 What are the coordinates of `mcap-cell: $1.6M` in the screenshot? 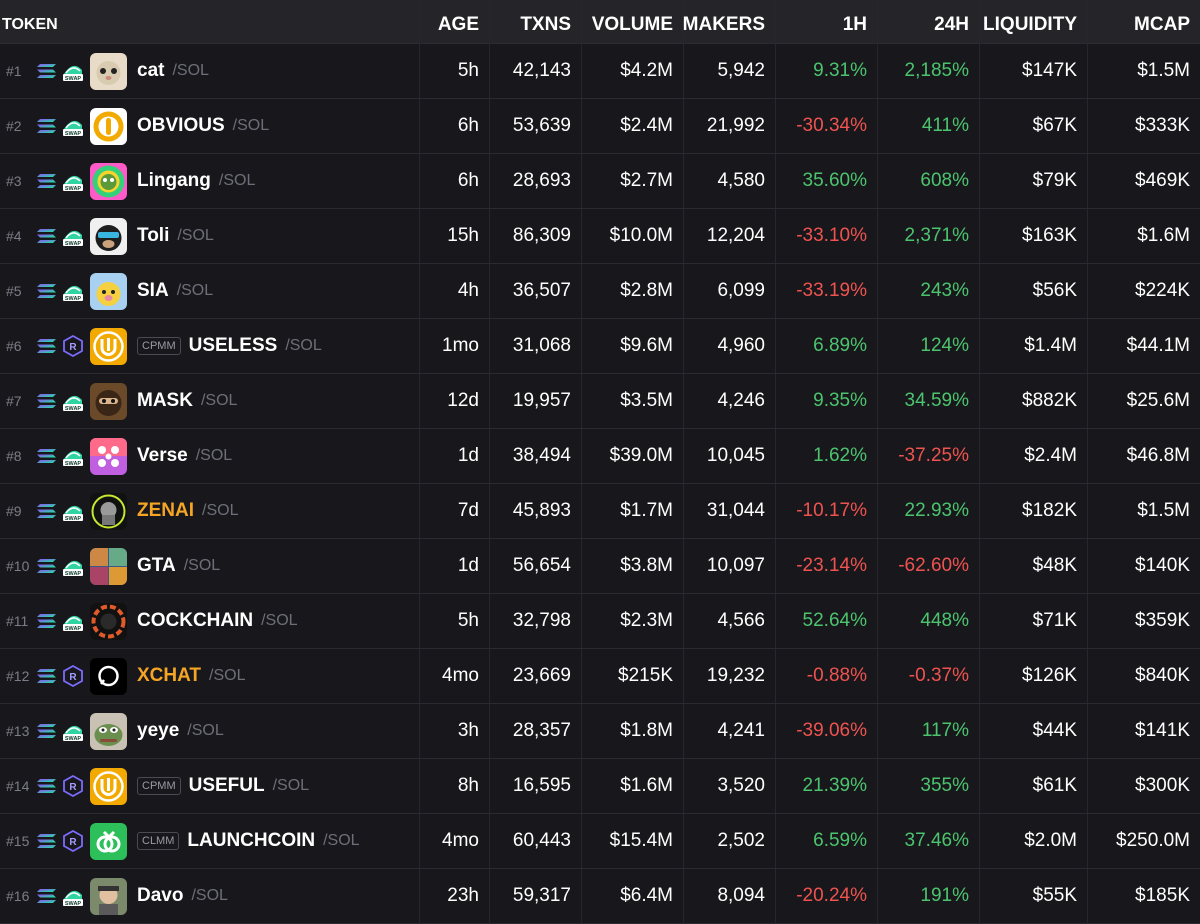 It's located at (1163, 235).